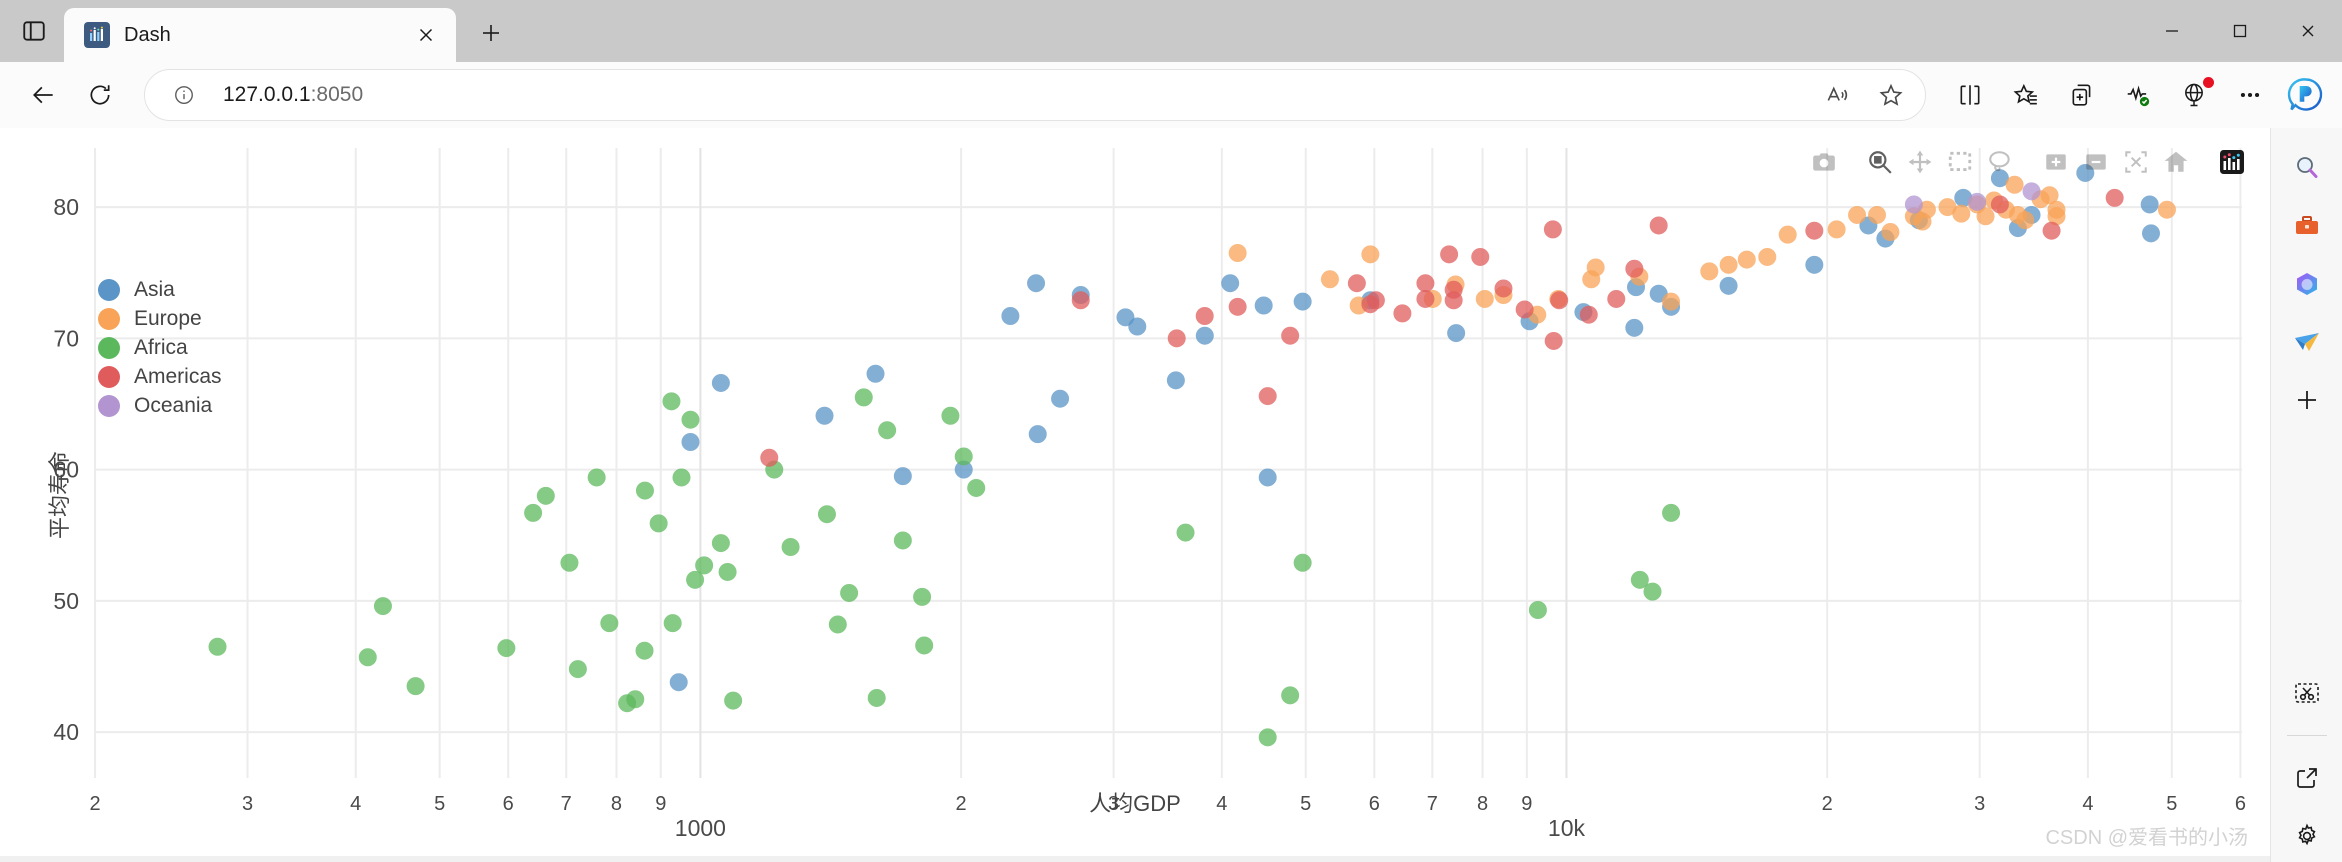  I want to click on copilot-icon, so click(2306, 95).